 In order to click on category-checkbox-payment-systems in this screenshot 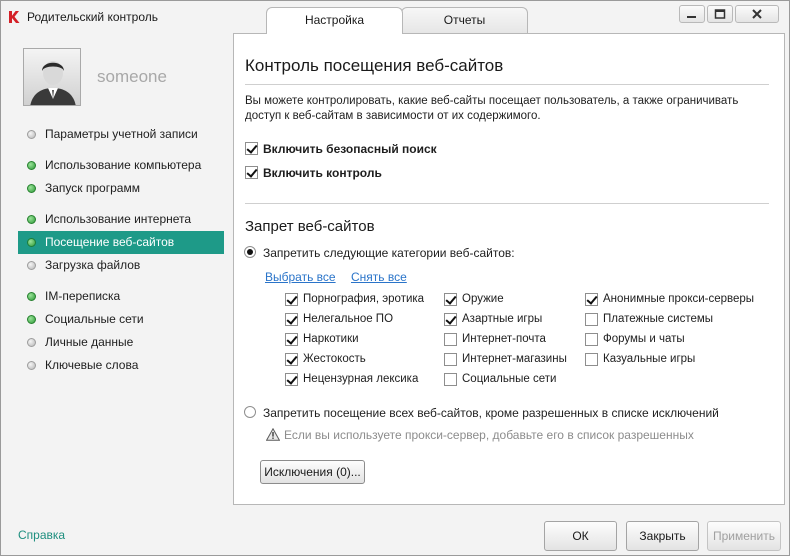, I will do `click(591, 319)`.